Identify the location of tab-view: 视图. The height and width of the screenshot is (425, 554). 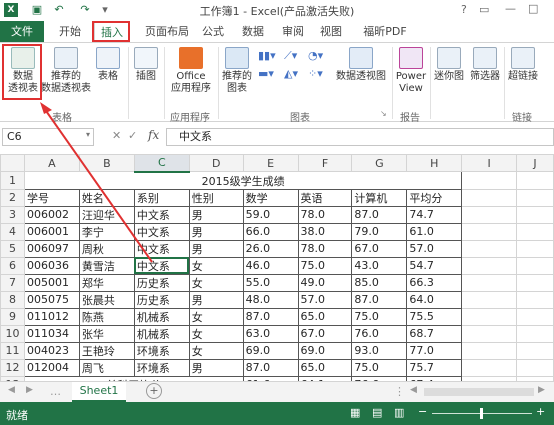
(331, 31).